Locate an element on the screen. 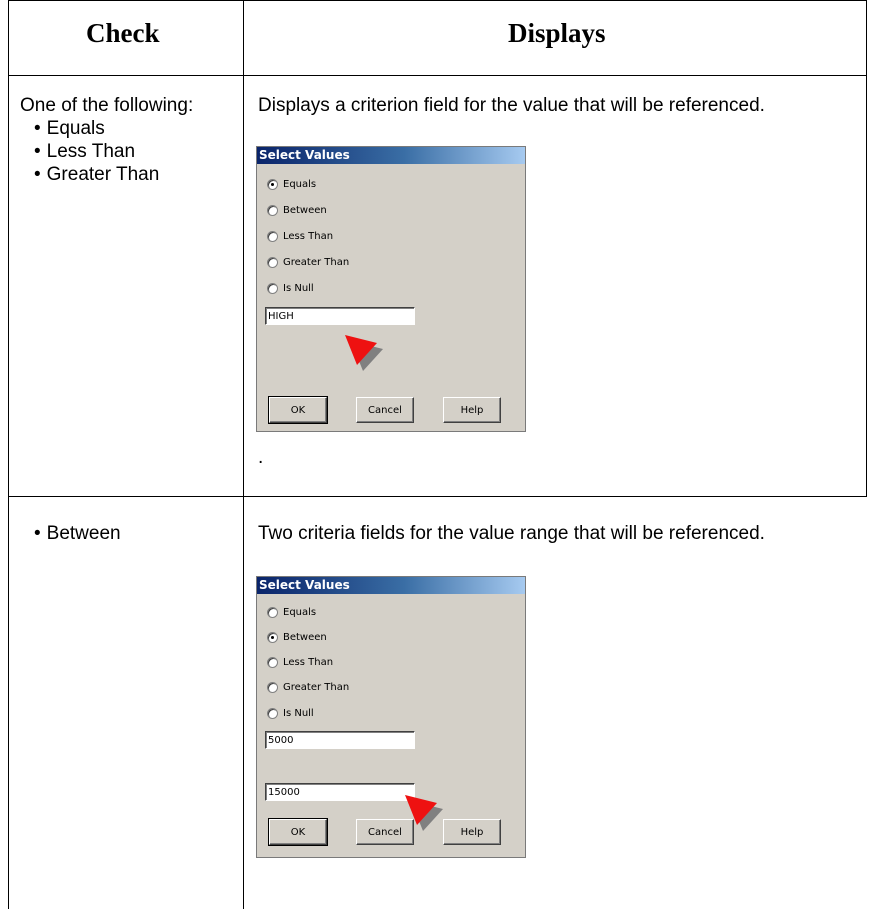  list-item: Greater Than is located at coordinates (137, 174).